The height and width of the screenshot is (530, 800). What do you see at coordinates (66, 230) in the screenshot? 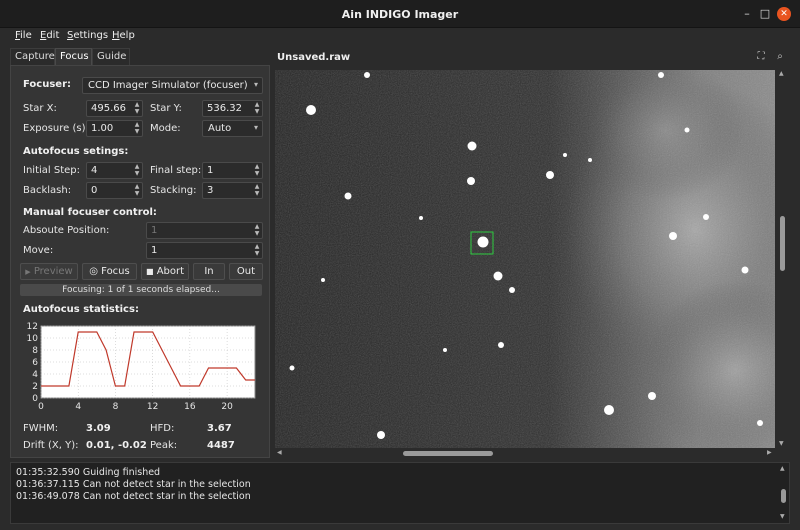
I see `absolute-position-label: Absoute Position:` at bounding box center [66, 230].